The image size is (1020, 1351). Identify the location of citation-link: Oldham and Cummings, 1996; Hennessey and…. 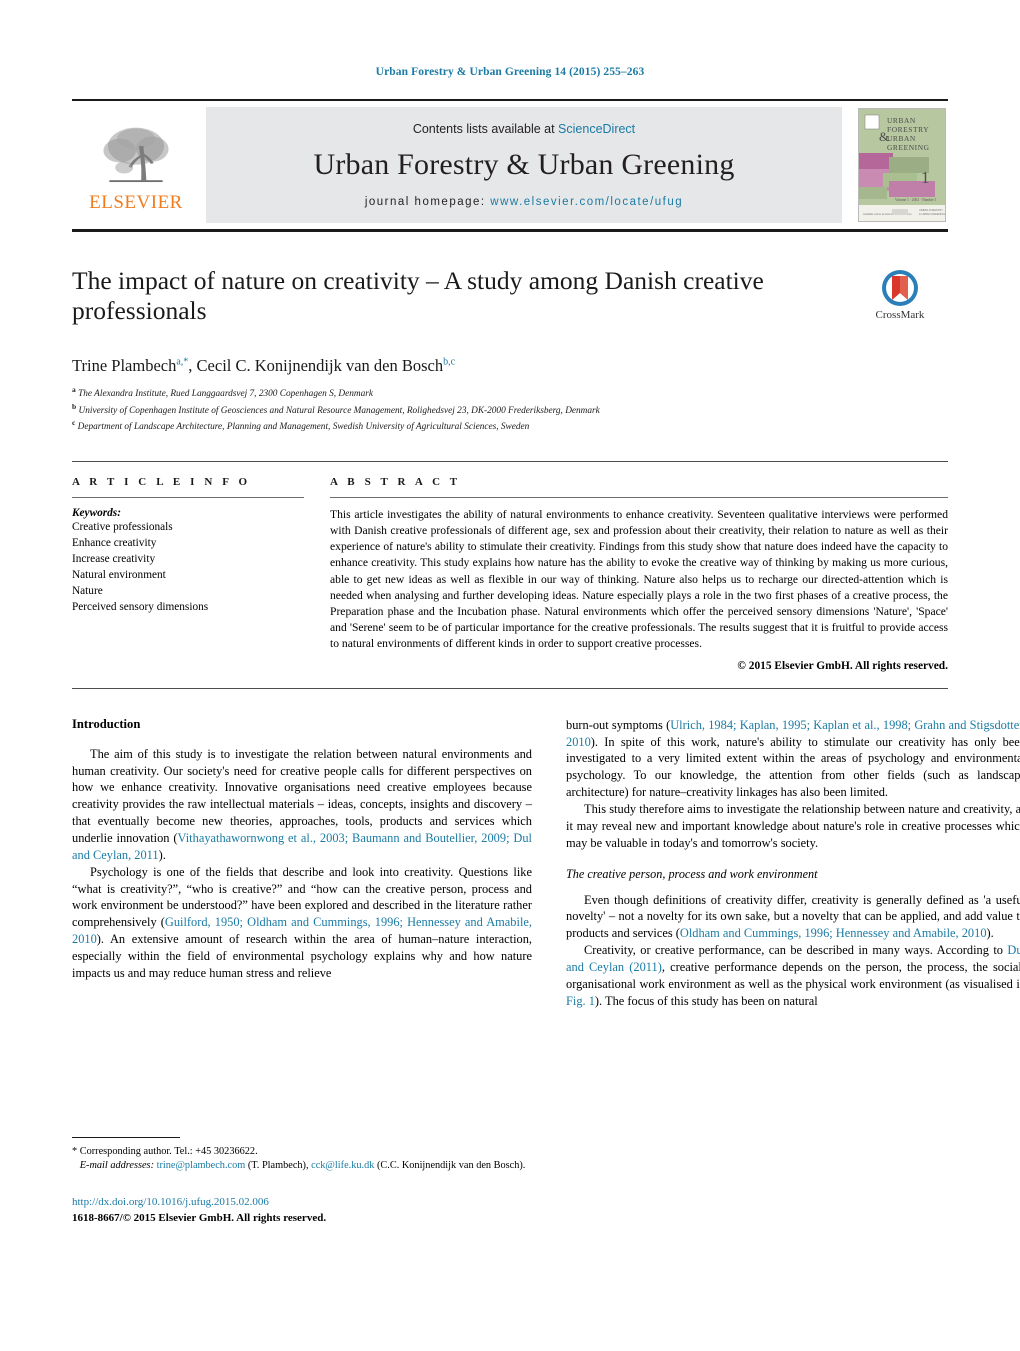
(833, 933).